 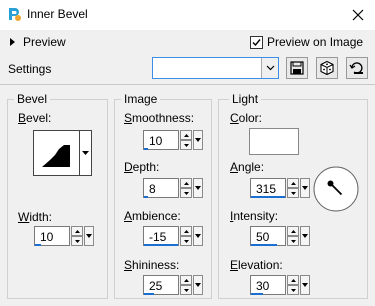 I want to click on angle-dial, so click(x=336, y=189).